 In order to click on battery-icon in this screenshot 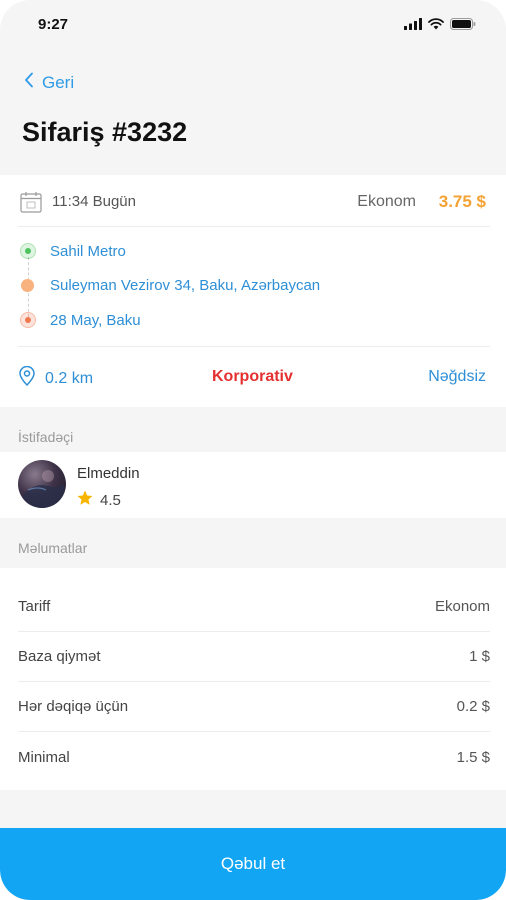, I will do `click(463, 26)`.